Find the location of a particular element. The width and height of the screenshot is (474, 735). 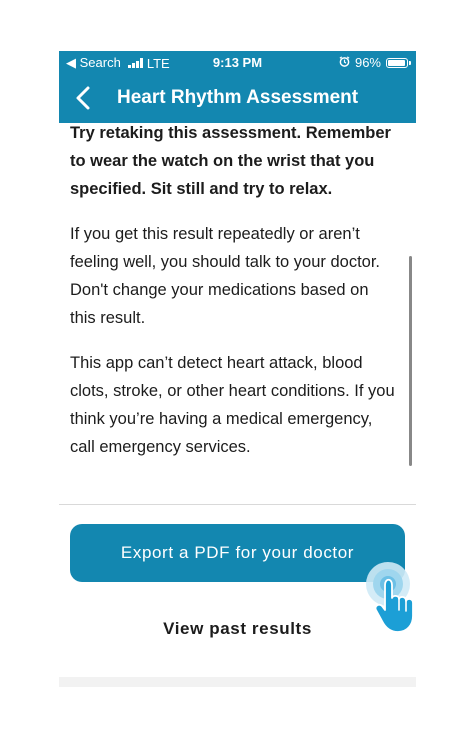

export-pdf-button: Export a PDF for your doctor is located at coordinates (237, 553).